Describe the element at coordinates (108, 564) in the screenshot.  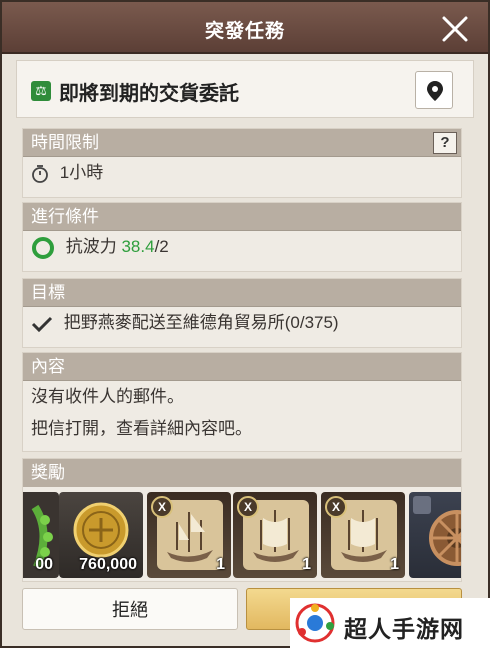
I see `reward-qty: 760,000` at that location.